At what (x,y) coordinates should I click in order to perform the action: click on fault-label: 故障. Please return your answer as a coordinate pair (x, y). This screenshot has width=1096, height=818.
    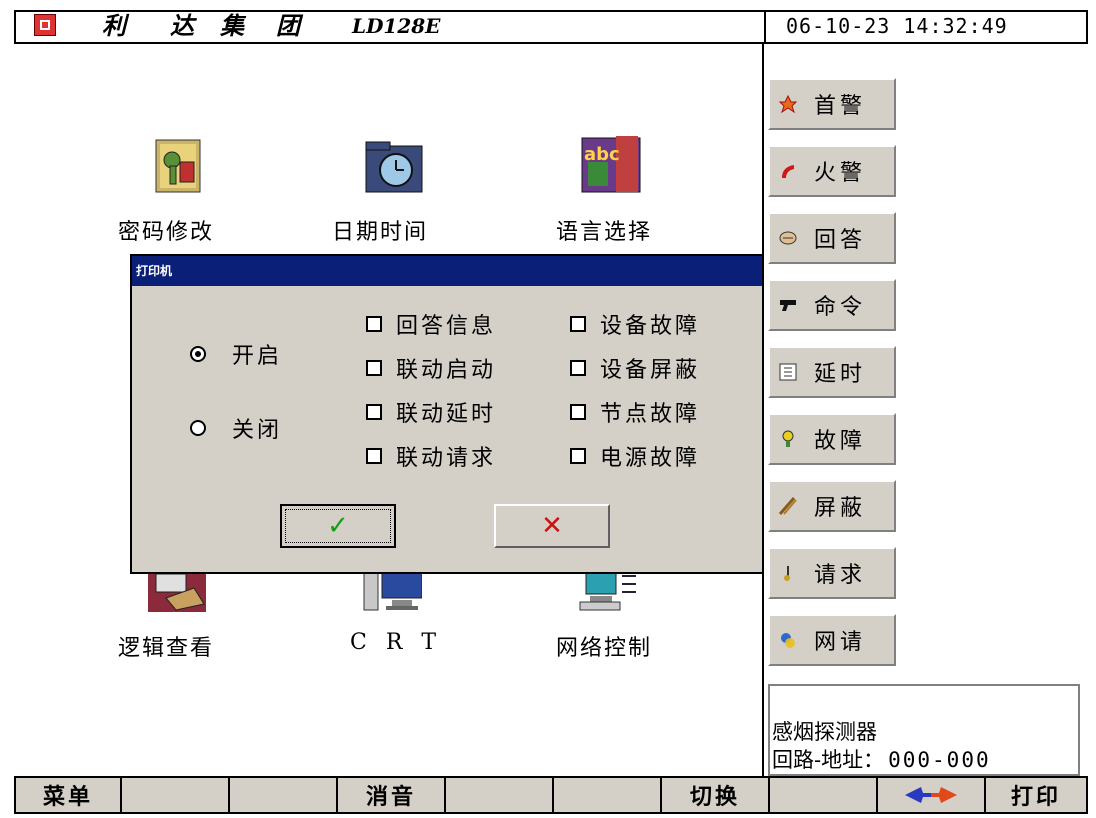
    Looking at the image, I should click on (840, 441).